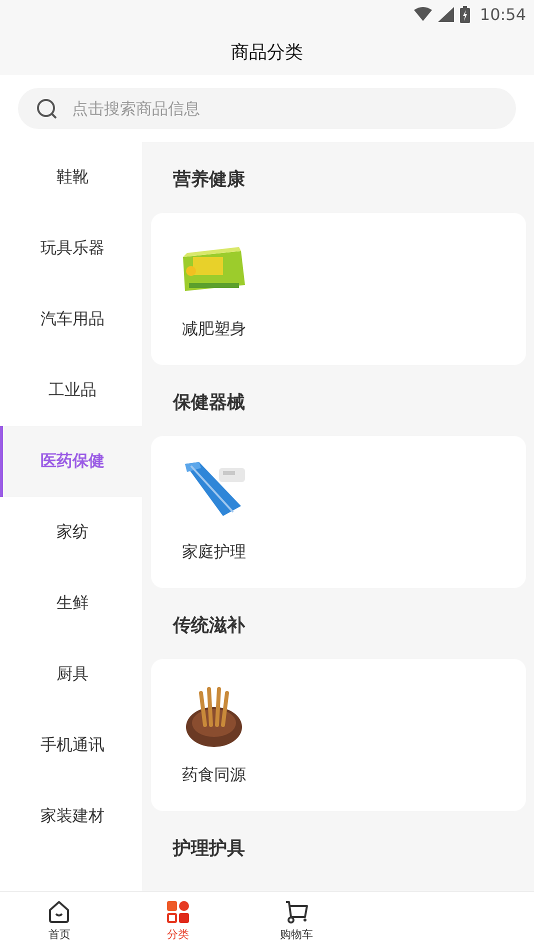 This screenshot has height=950, width=534. What do you see at coordinates (209, 849) in the screenshot?
I see `section-title: 护理护具` at bounding box center [209, 849].